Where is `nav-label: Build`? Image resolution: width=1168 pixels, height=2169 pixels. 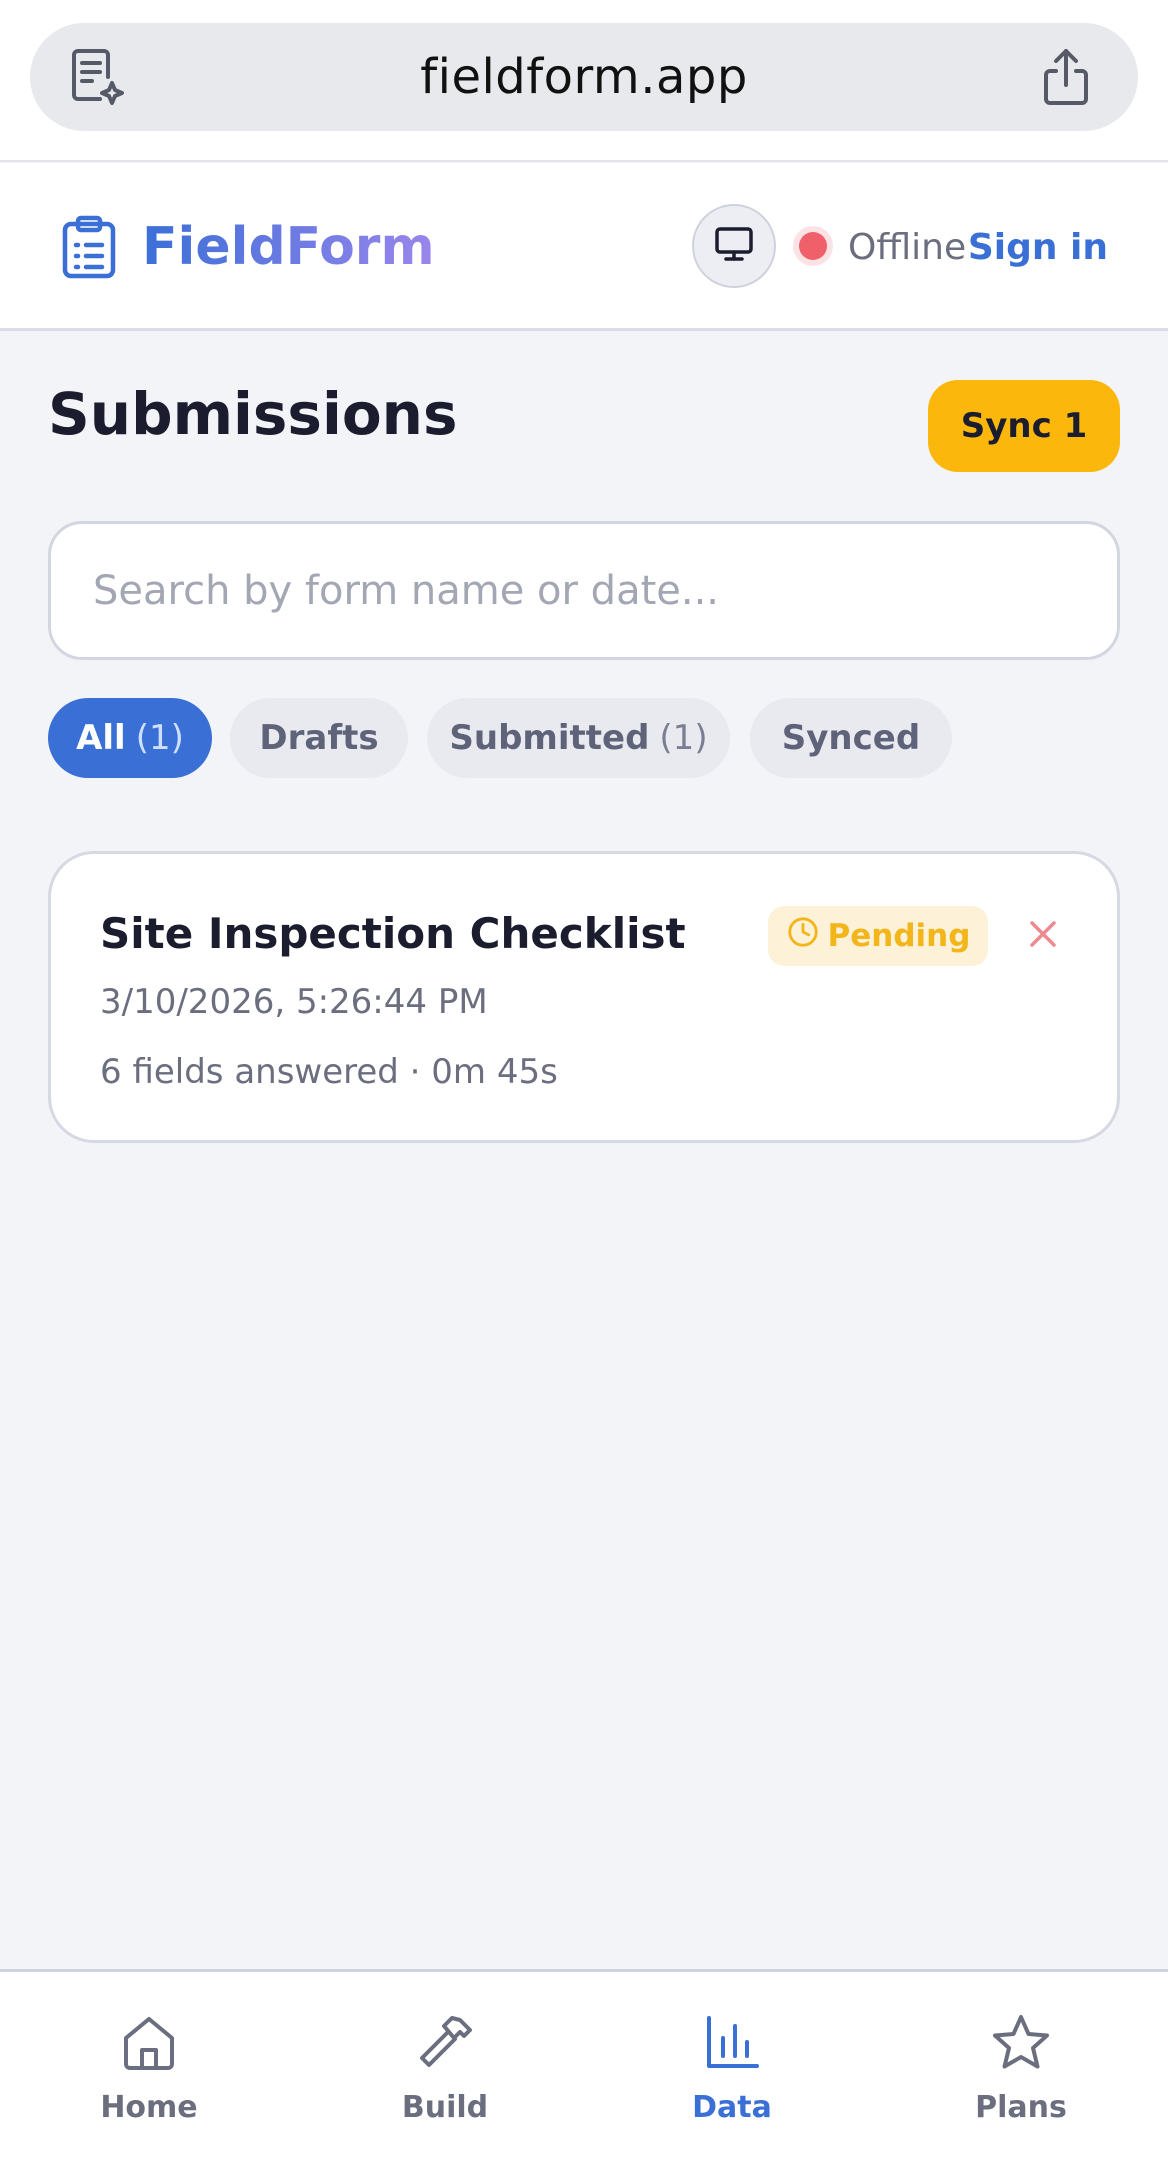
nav-label: Build is located at coordinates (445, 2107).